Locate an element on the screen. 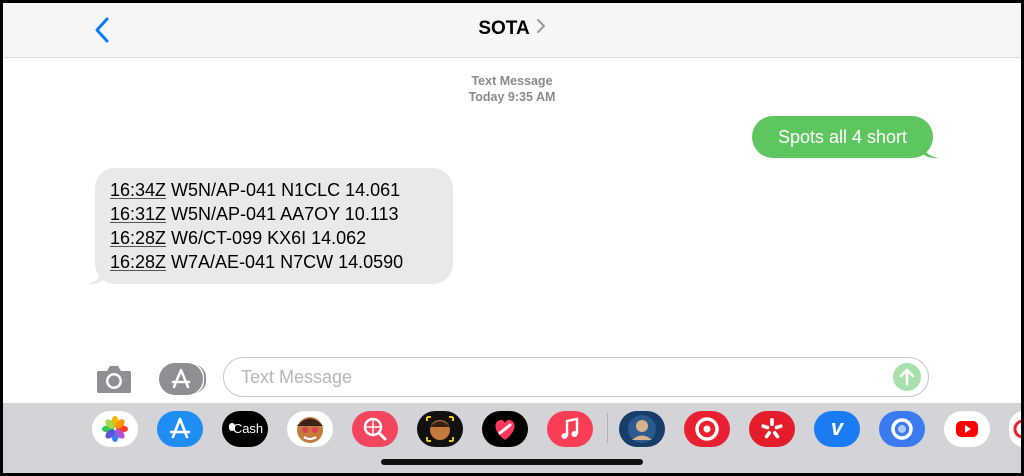 This screenshot has height=476, width=1024. outgoing-message-bubble: Spots all 4 short is located at coordinates (842, 137).